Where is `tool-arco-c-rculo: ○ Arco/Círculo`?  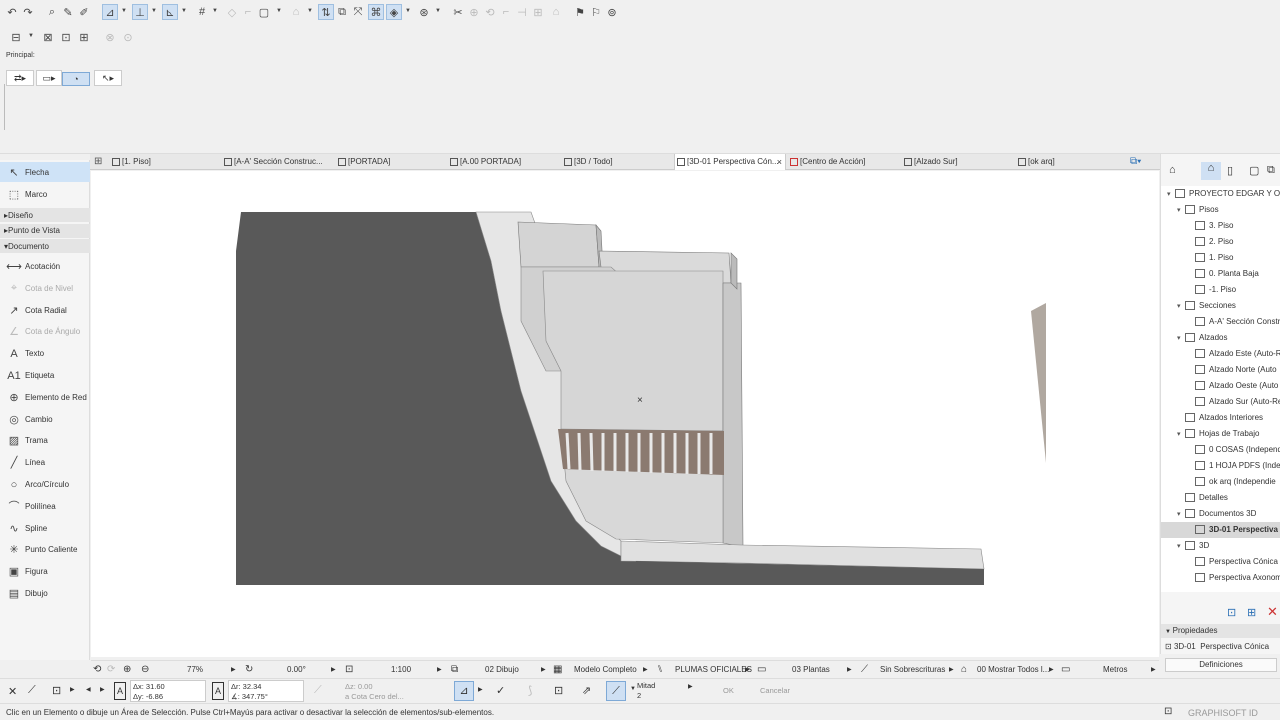 tool-arco-c-rculo: ○ Arco/Círculo is located at coordinates (45, 485).